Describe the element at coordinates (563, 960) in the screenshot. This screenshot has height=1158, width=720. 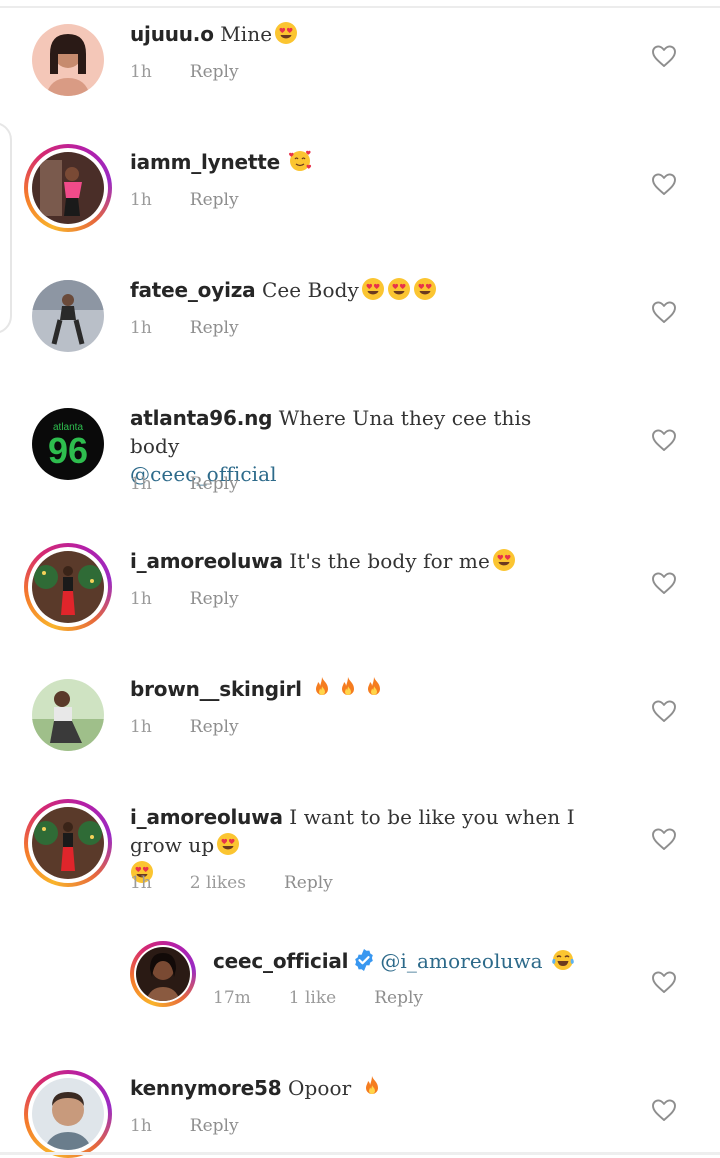
I see `tears-of-joy-emoji-icon` at that location.